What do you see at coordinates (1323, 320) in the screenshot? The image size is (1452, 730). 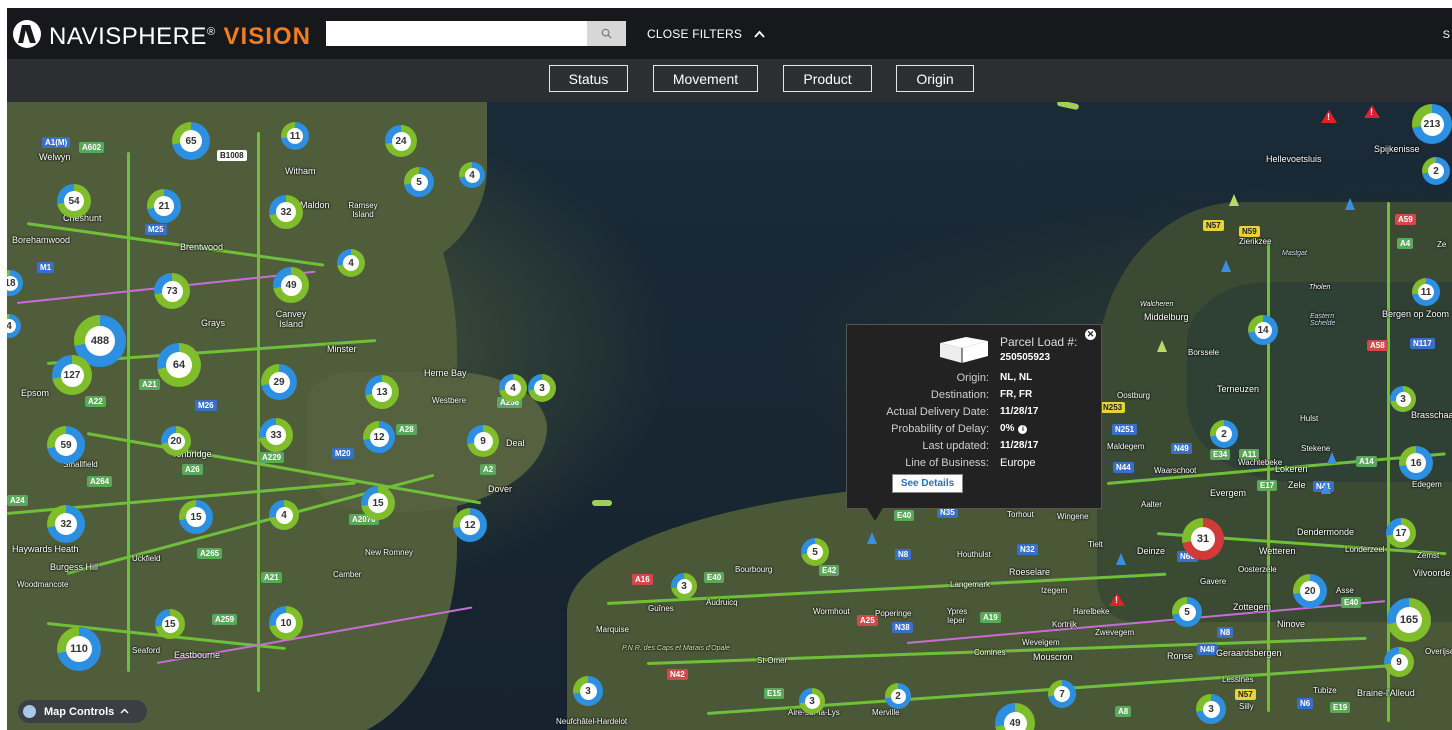 I see `town-label: Eastern Schelde` at bounding box center [1323, 320].